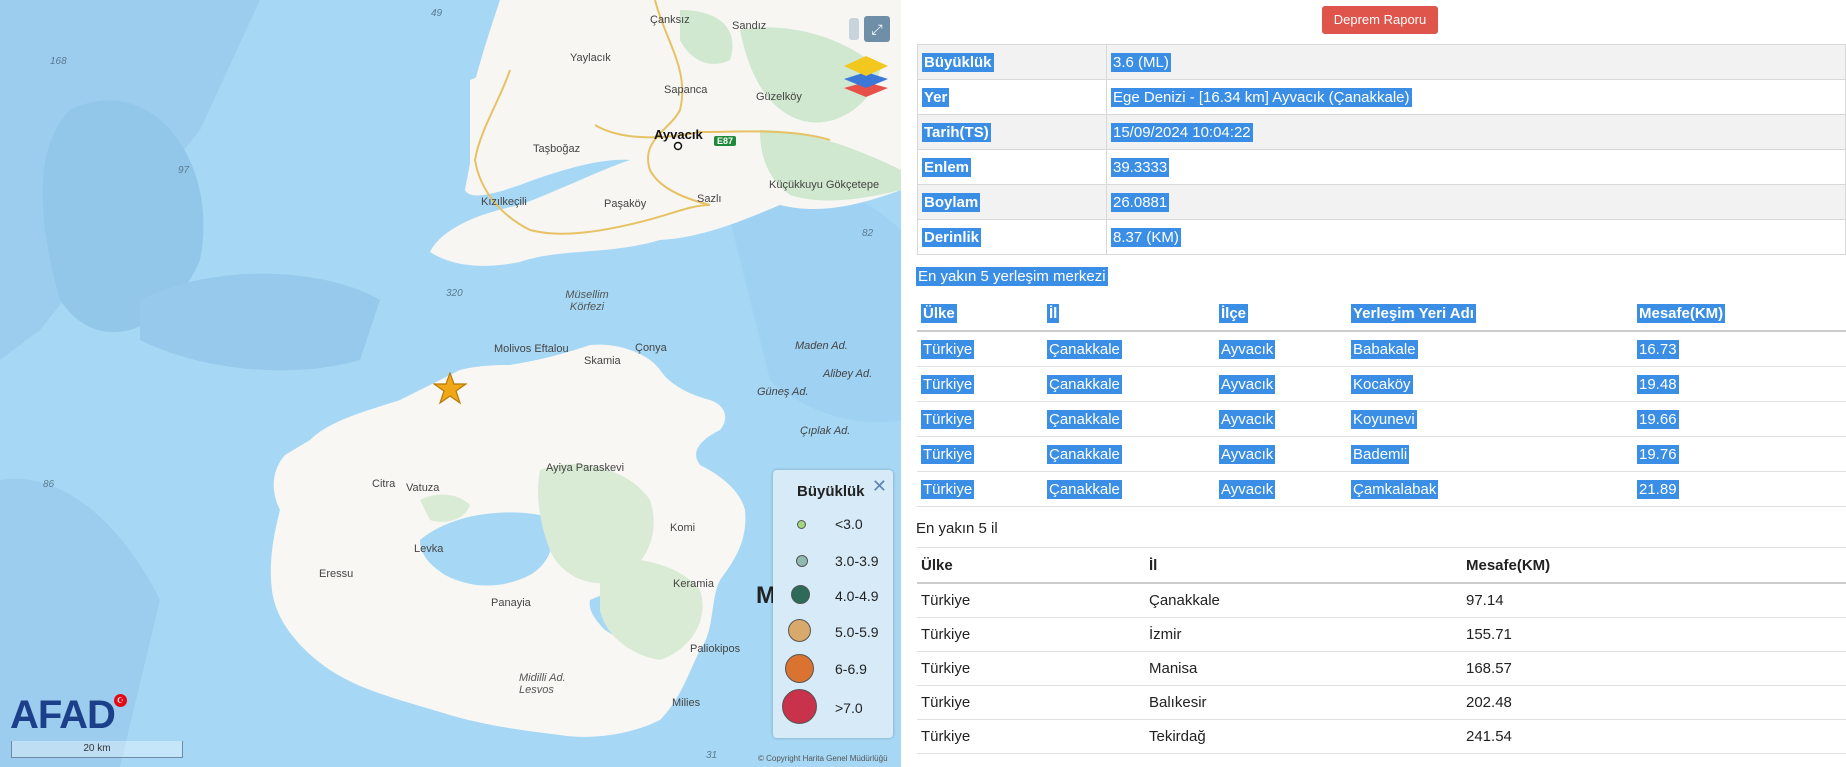 This screenshot has width=1846, height=767. What do you see at coordinates (678, 134) in the screenshot?
I see `place-label: Ayvacık` at bounding box center [678, 134].